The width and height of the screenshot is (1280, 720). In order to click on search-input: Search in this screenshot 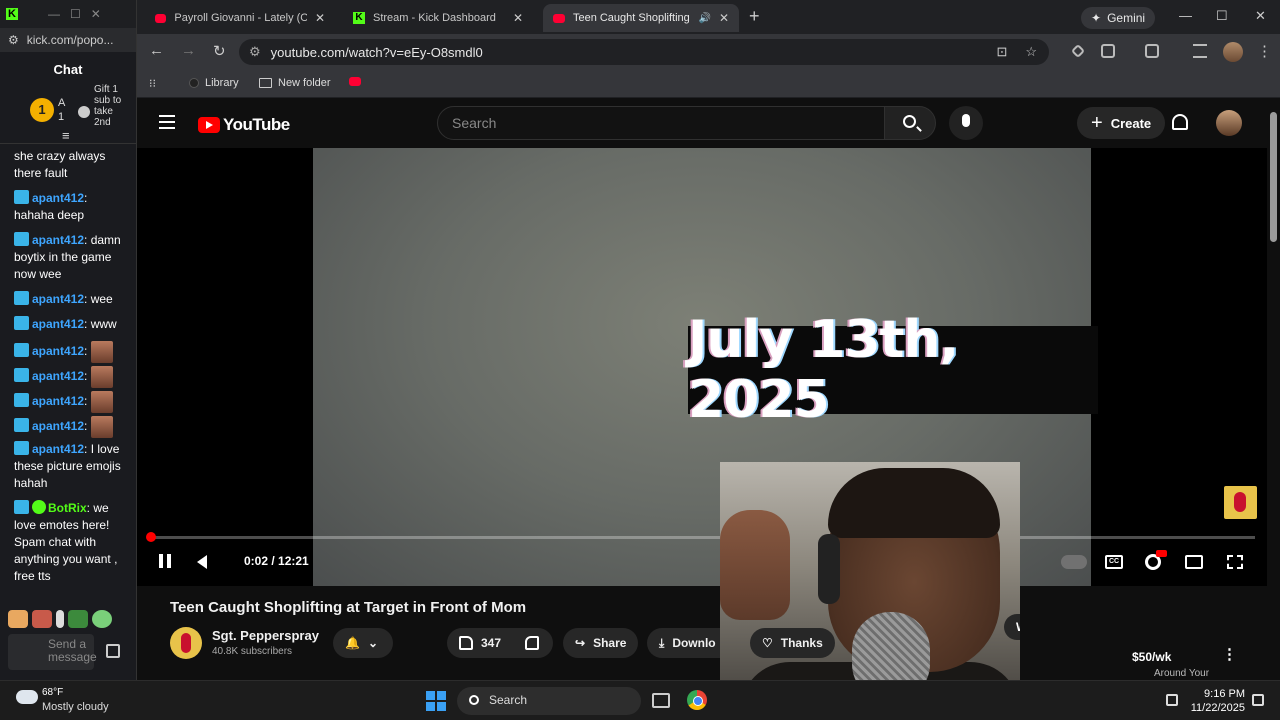, I will do `click(661, 123)`.